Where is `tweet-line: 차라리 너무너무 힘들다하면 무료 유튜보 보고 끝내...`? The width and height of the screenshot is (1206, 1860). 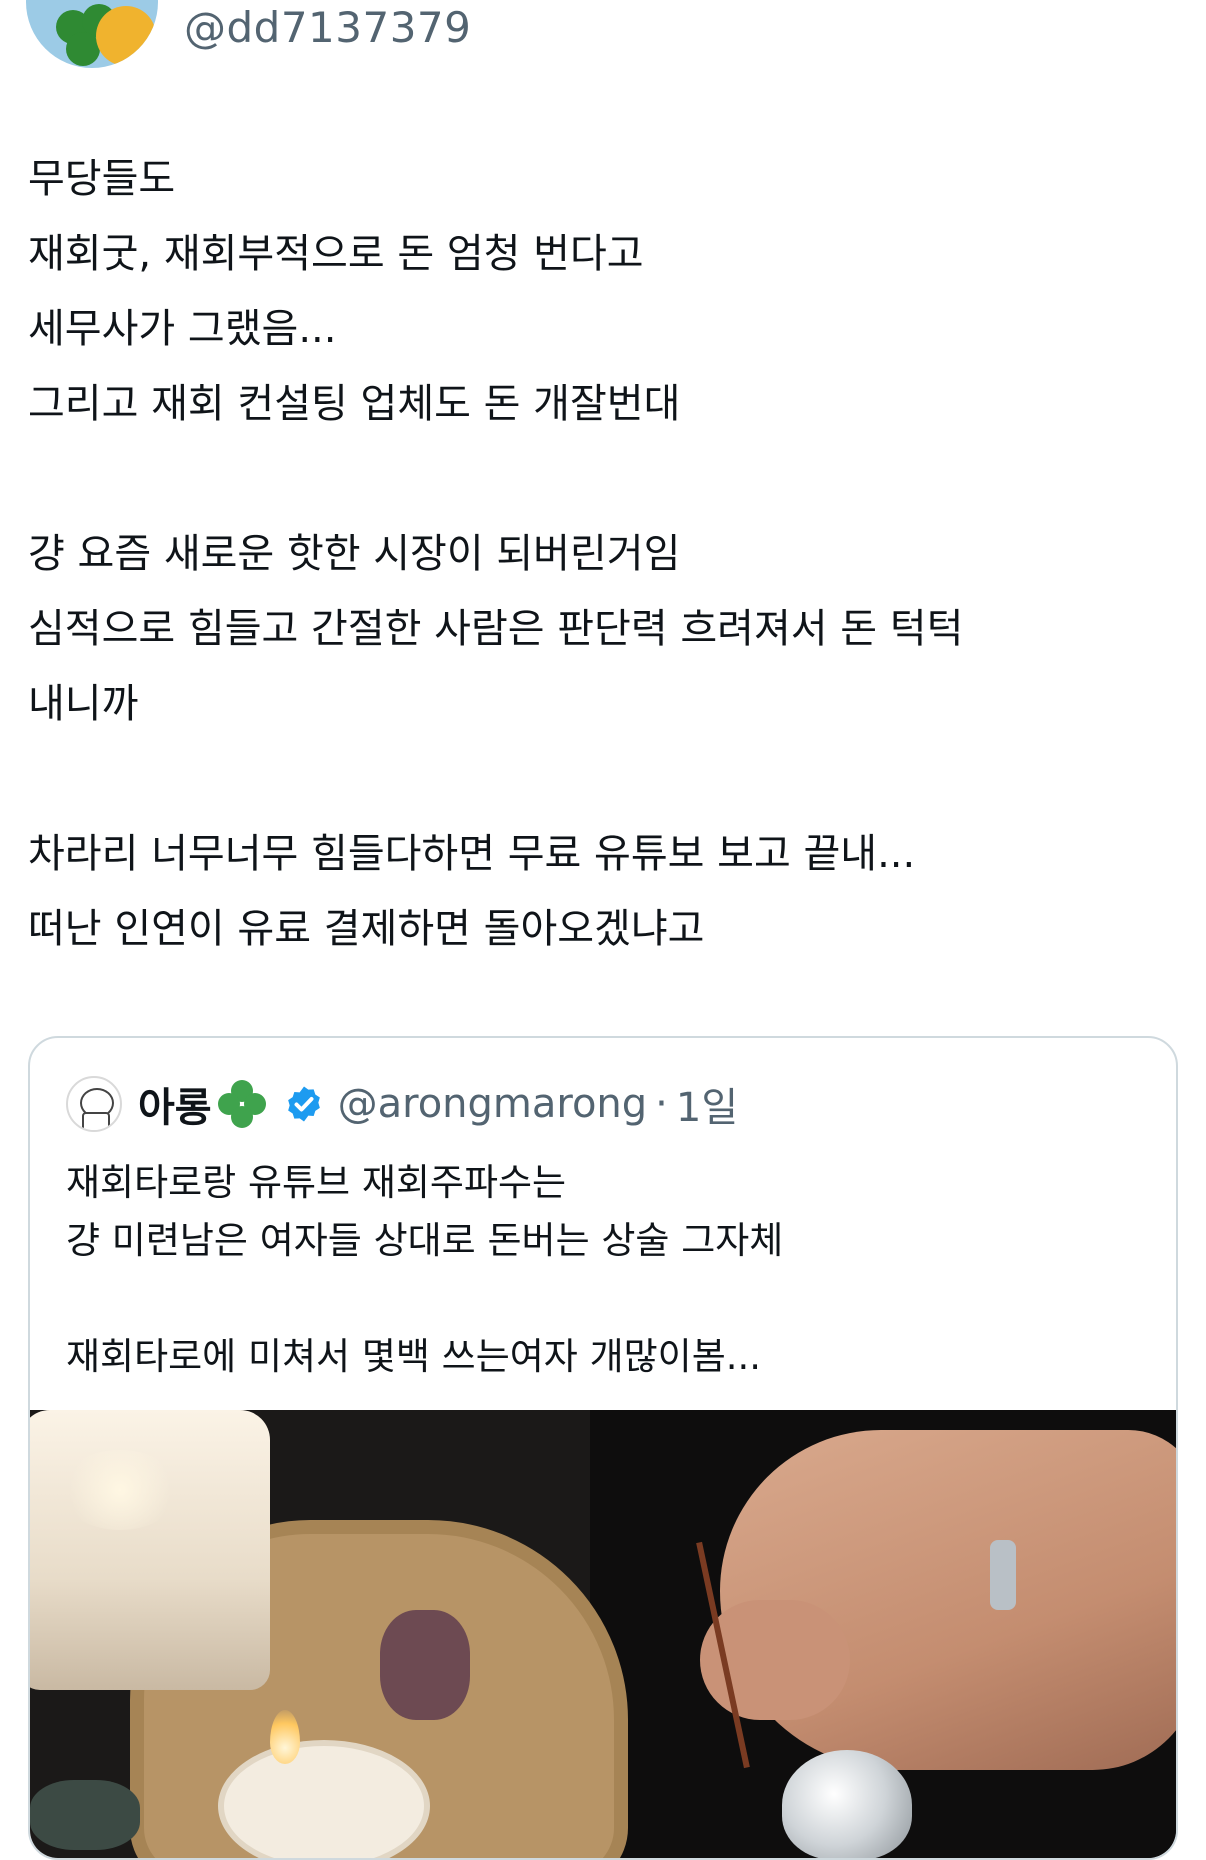 tweet-line: 차라리 너무너무 힘들다하면 무료 유튜보 보고 끝내... is located at coordinates (472, 854).